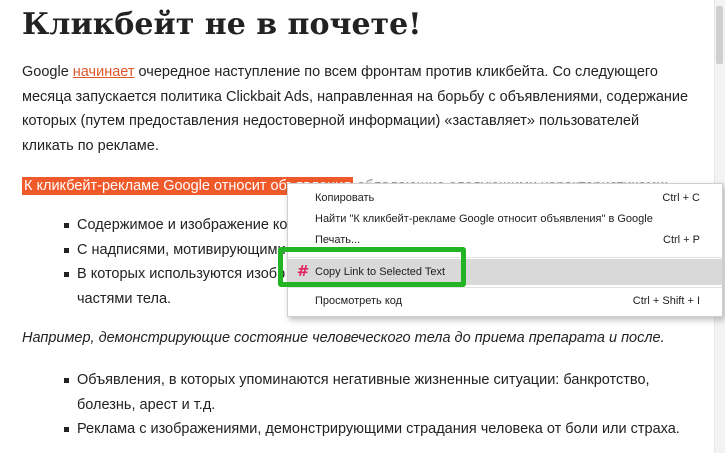 This screenshot has width=725, height=453. I want to click on menu-item-shortcut: Ctrl + P, so click(681, 240).